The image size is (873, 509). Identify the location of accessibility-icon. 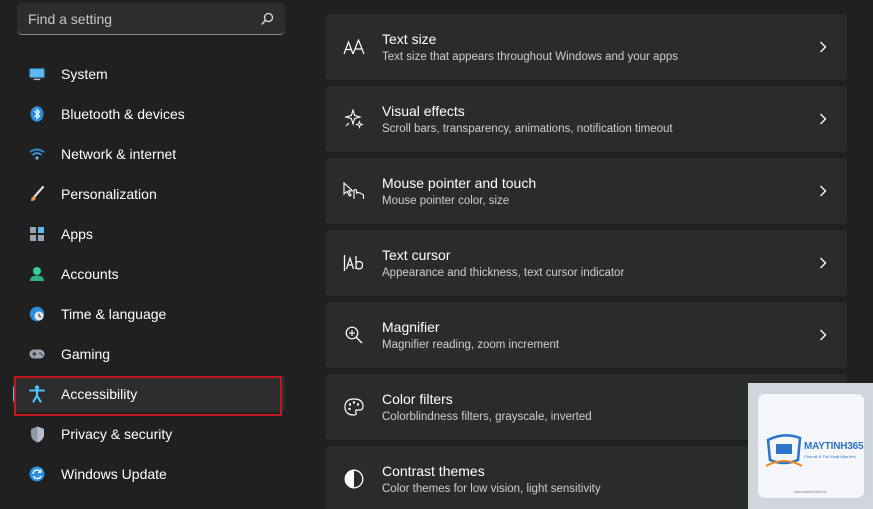
(37, 394).